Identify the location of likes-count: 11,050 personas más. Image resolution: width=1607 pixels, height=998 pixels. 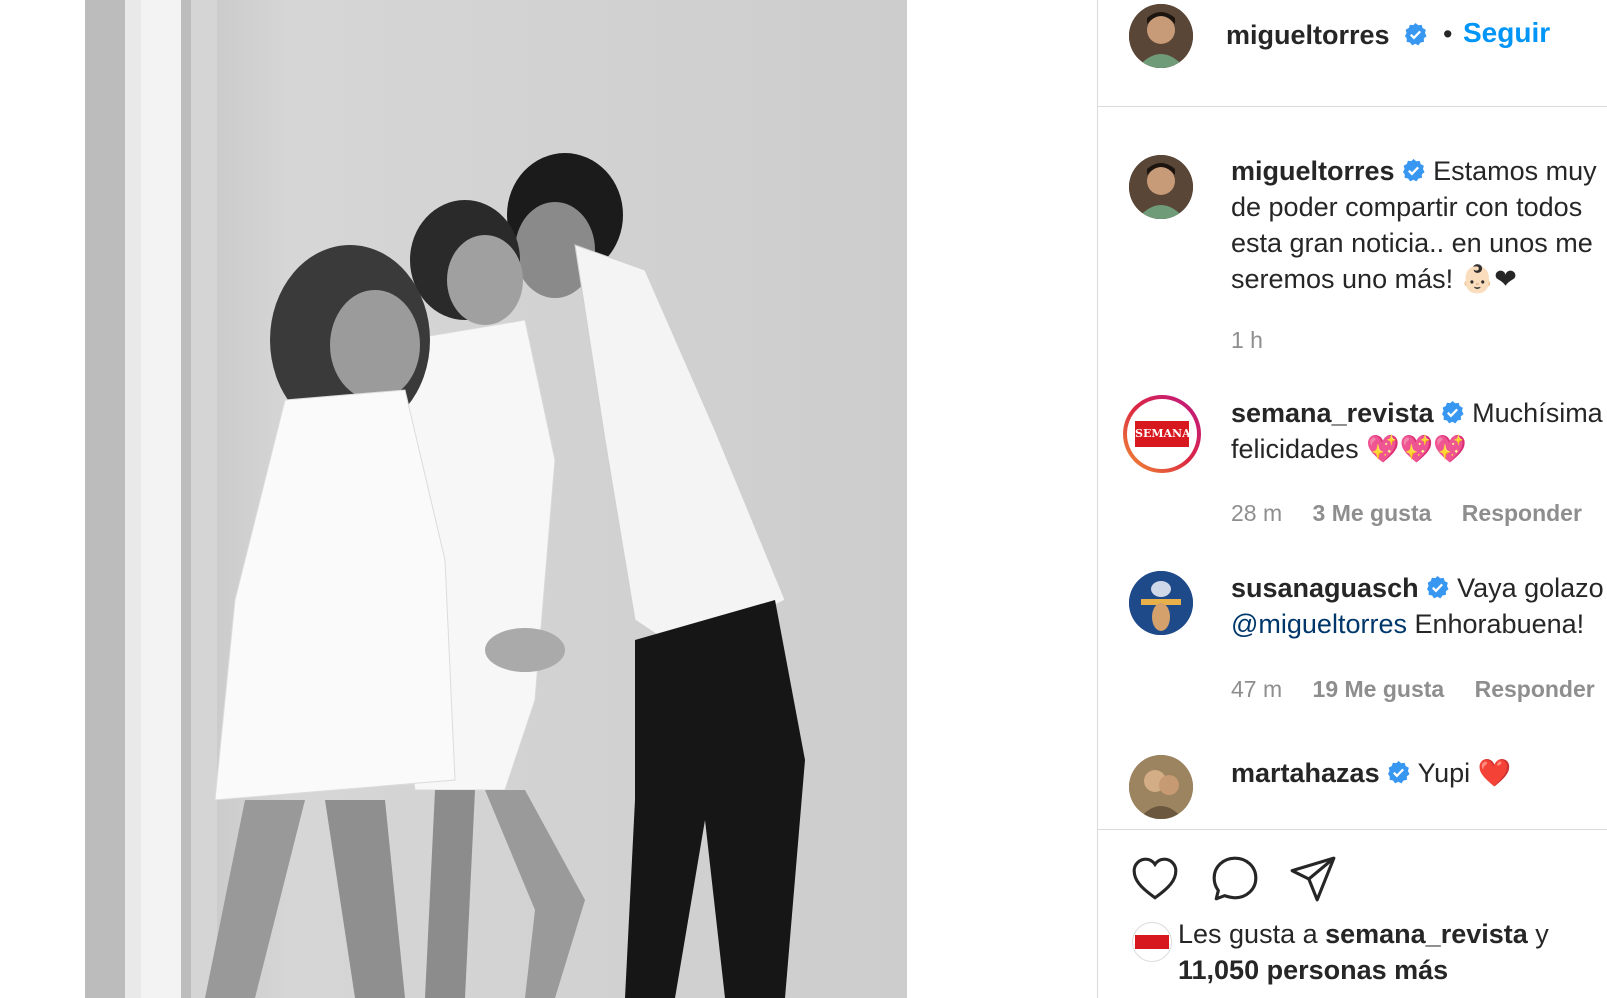
(1313, 970).